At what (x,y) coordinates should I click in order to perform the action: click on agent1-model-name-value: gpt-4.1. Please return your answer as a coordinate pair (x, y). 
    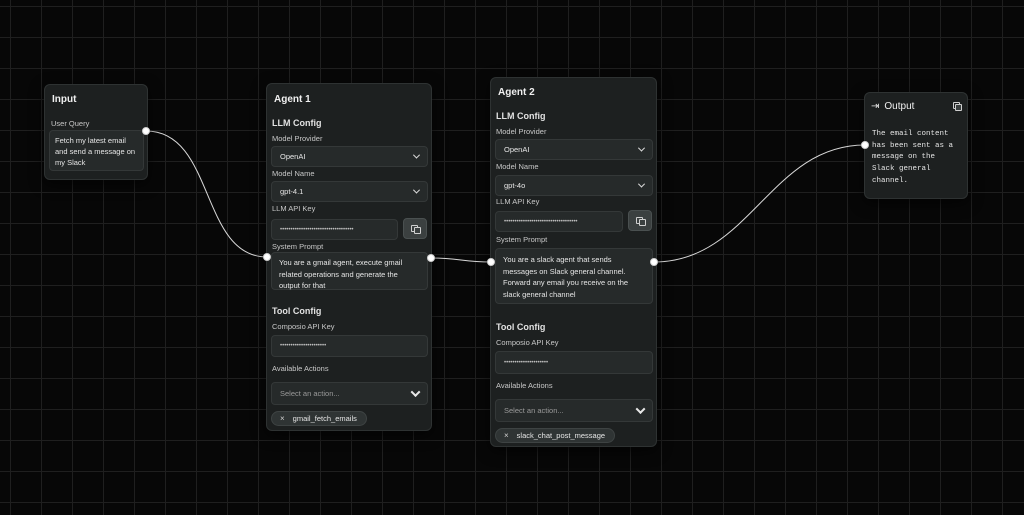
    Looking at the image, I should click on (292, 191).